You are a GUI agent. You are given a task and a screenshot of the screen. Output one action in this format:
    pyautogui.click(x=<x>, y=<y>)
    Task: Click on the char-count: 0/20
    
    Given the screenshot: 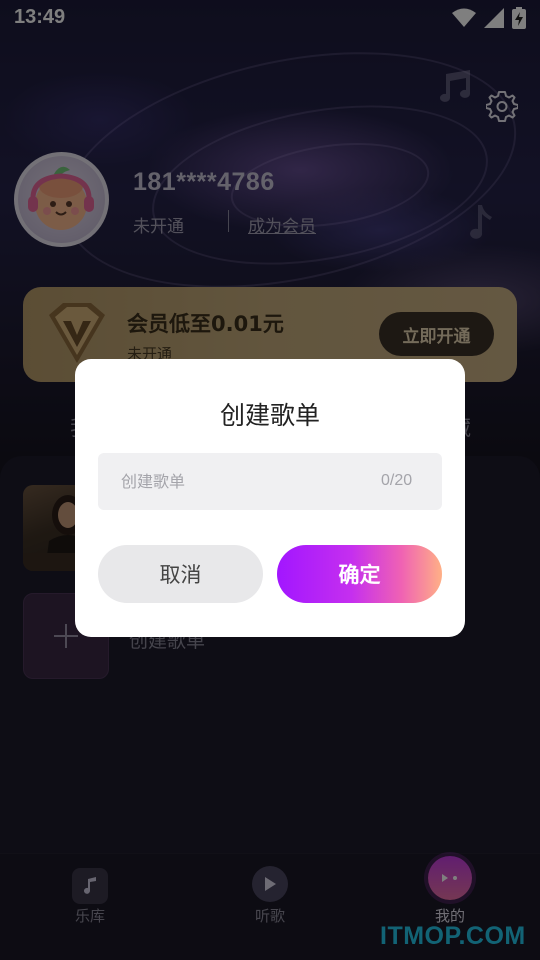 What is the action you would take?
    pyautogui.click(x=397, y=480)
    